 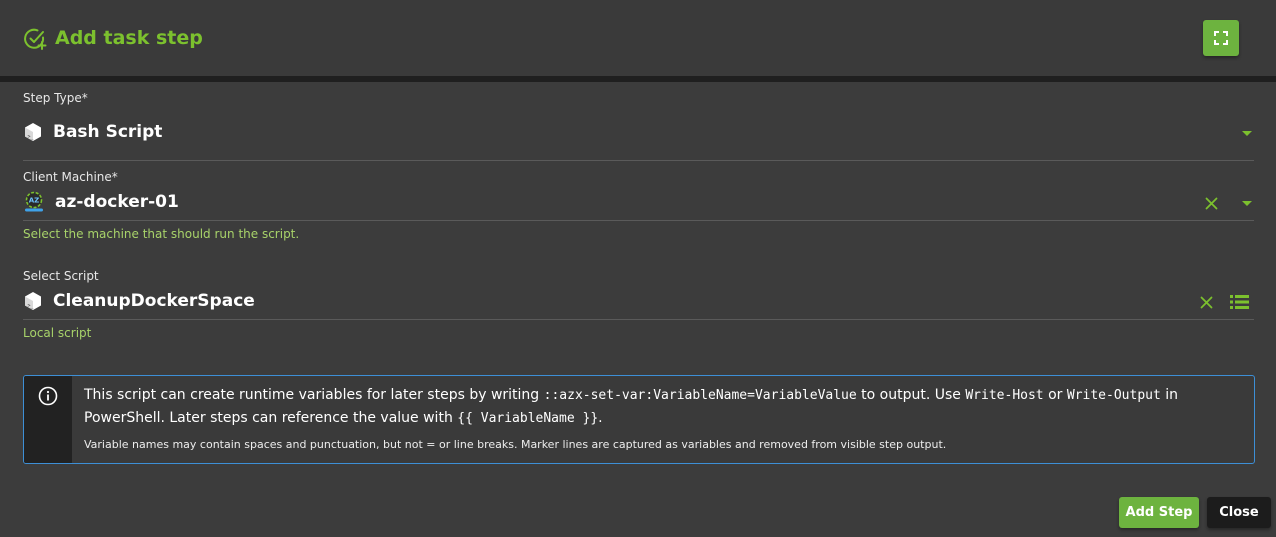 I want to click on clear-script-icon, so click(x=1206, y=302).